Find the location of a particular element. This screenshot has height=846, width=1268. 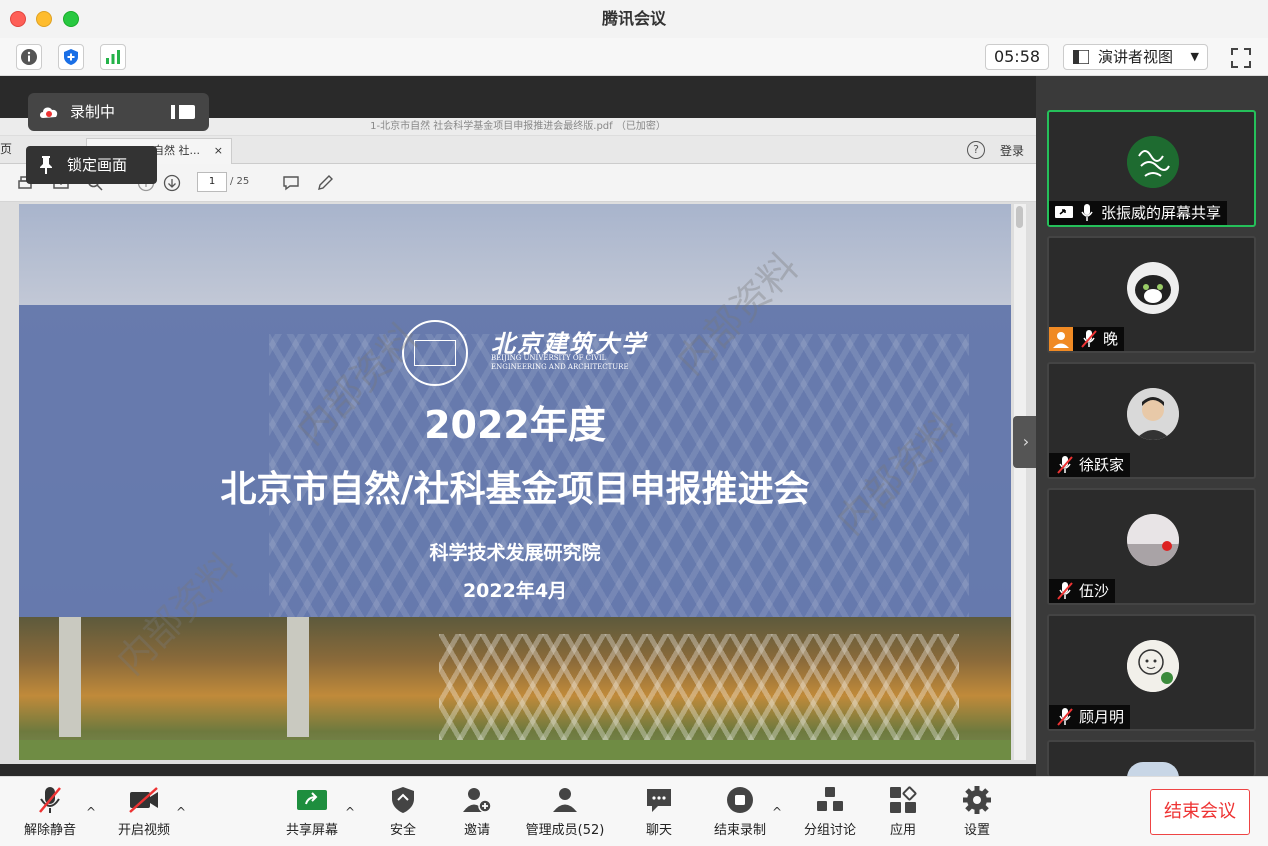

window-minimize-button is located at coordinates (44, 19).